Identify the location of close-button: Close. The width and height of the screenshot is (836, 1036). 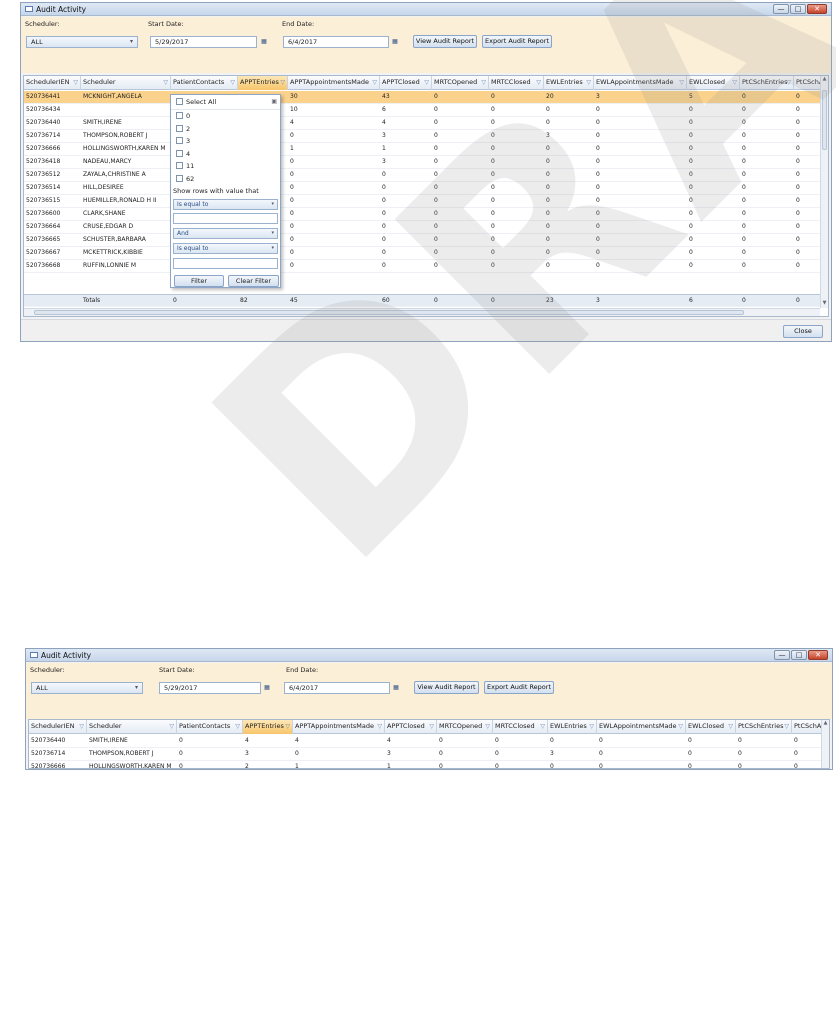
(803, 331).